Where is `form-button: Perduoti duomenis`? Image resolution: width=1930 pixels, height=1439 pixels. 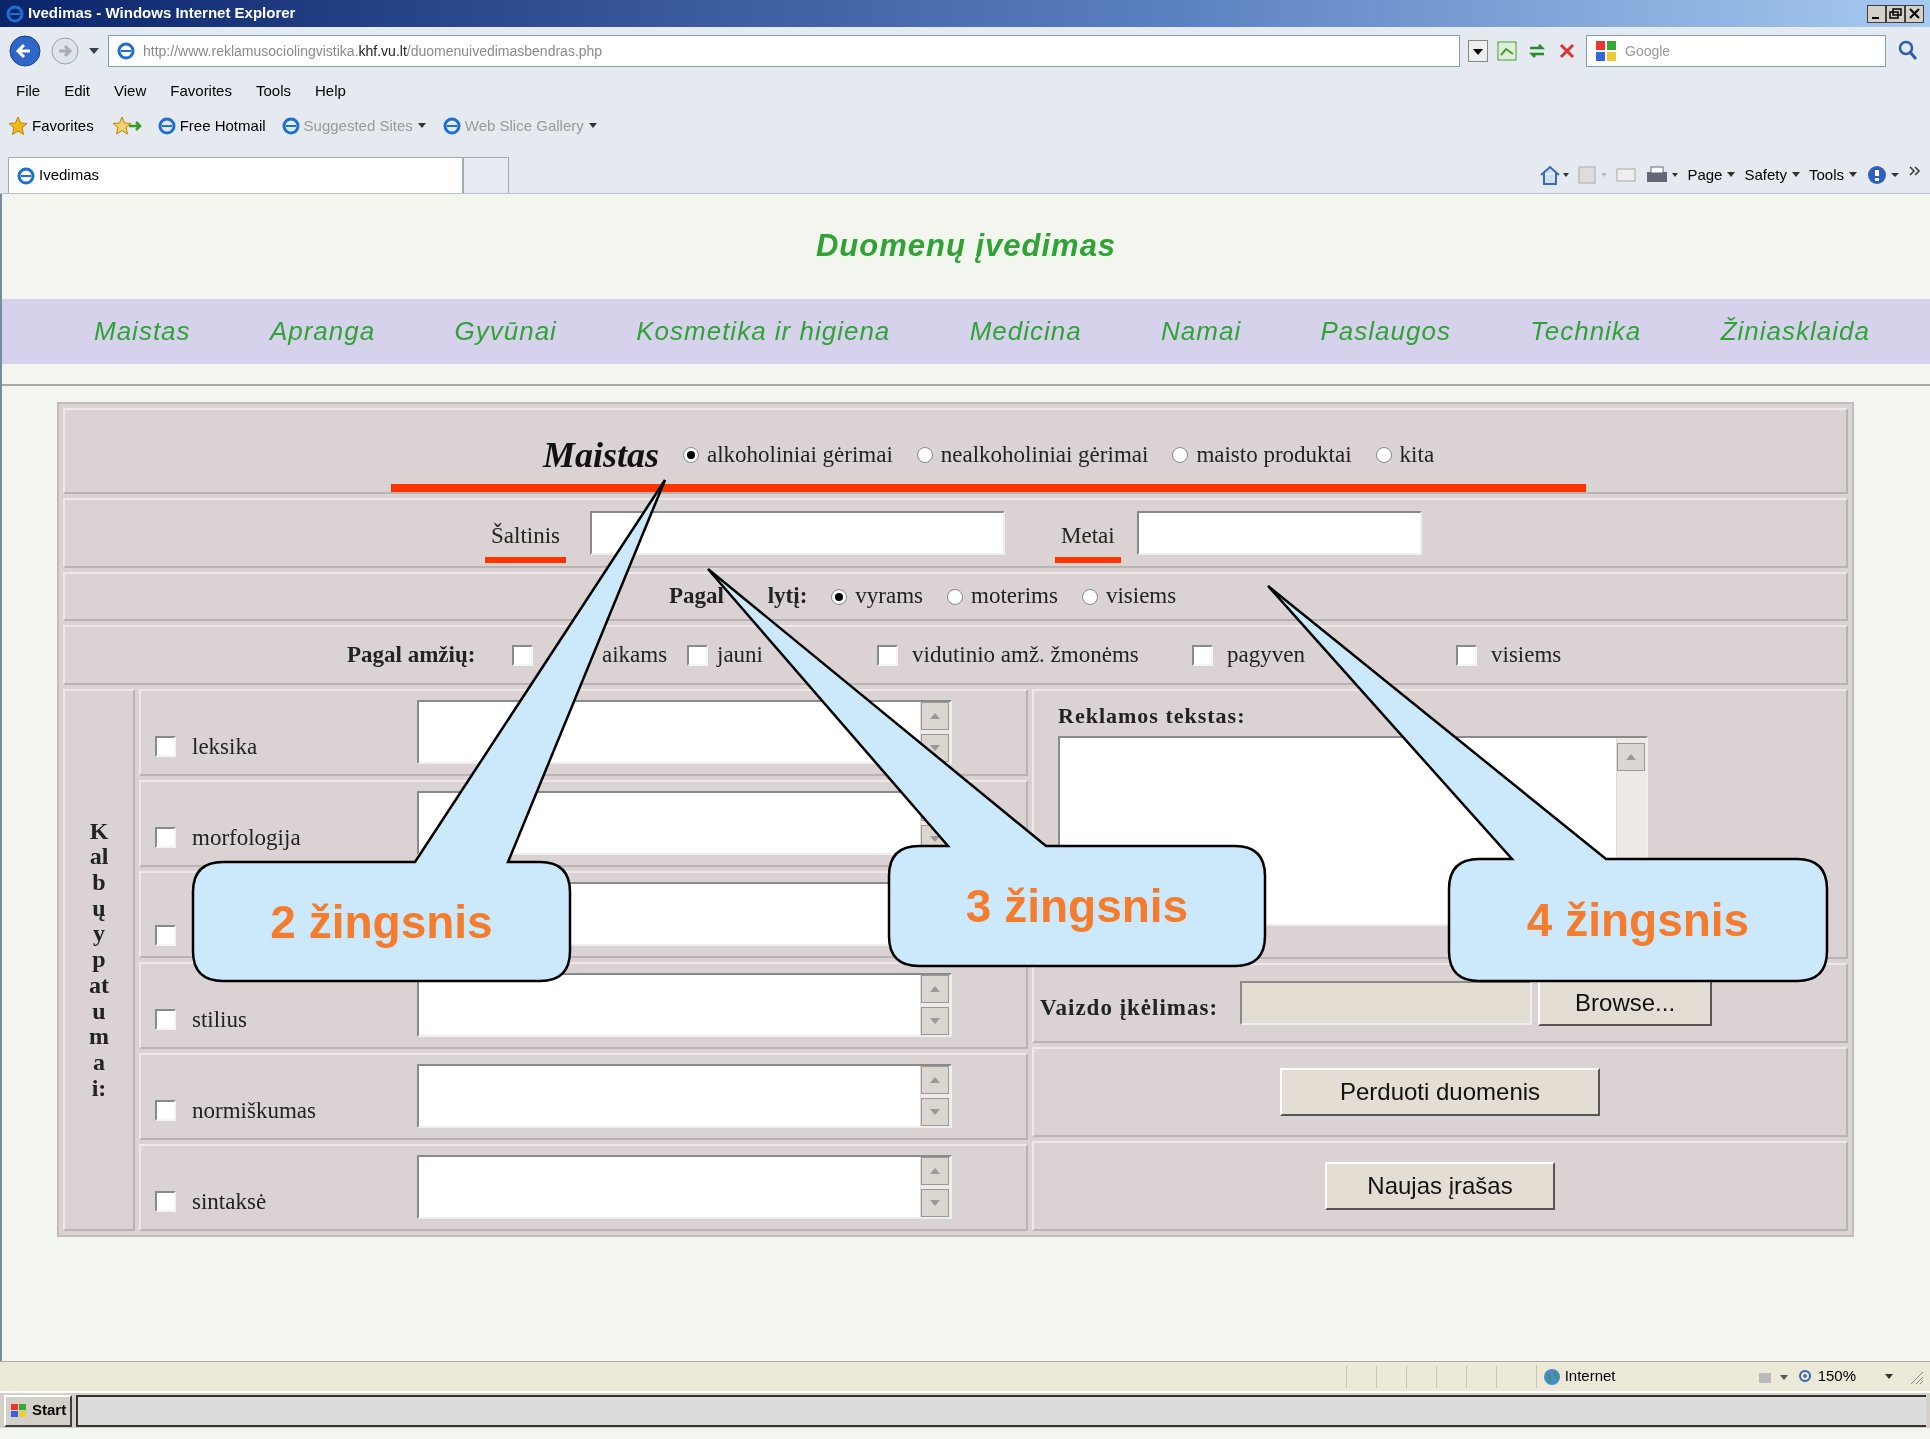
form-button: Perduoti duomenis is located at coordinates (1440, 1092).